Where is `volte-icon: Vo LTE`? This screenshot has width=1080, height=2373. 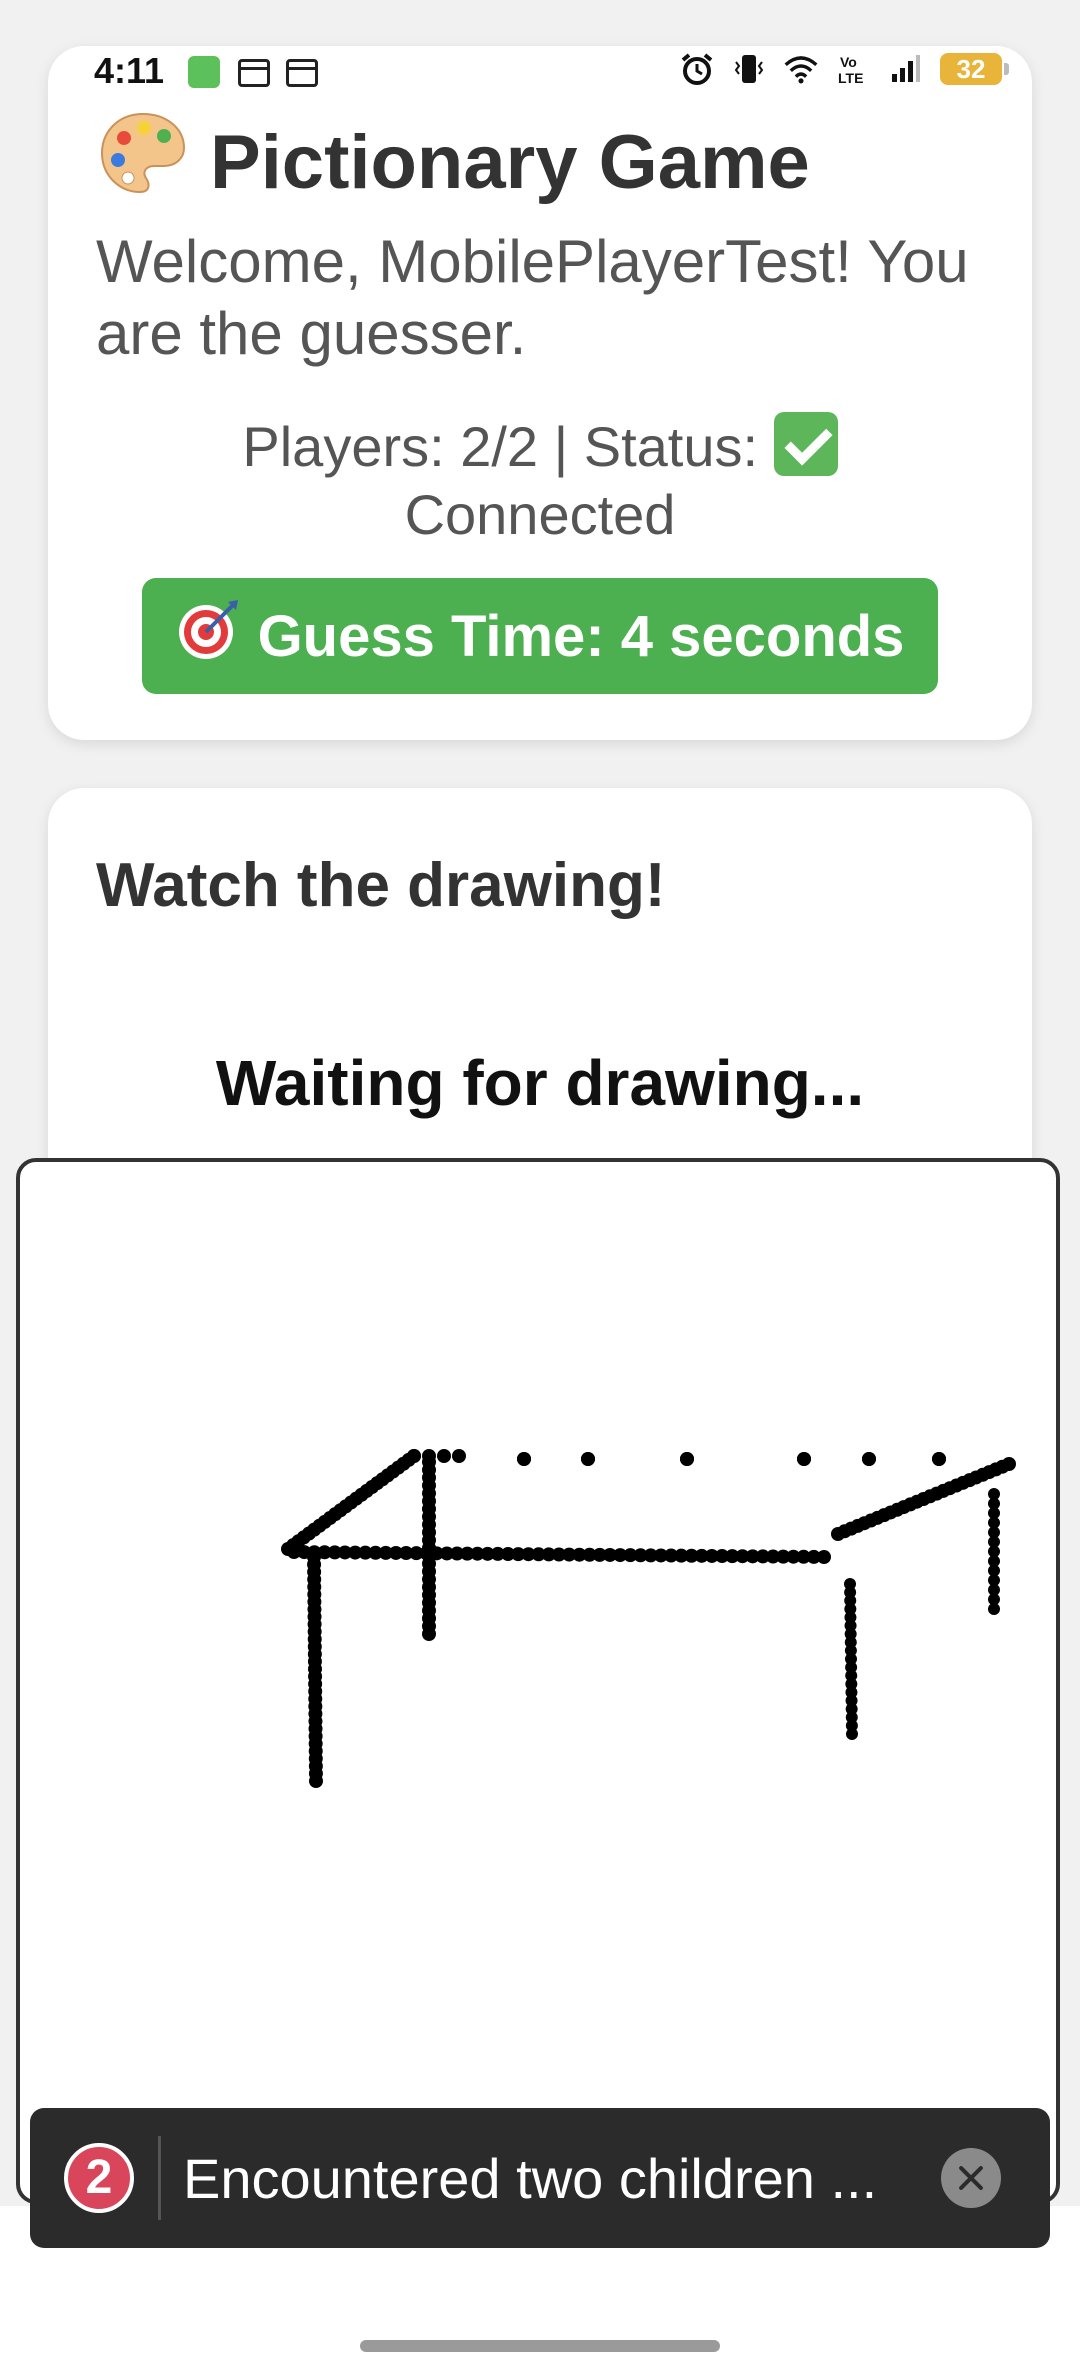 volte-icon: Vo LTE is located at coordinates (853, 69).